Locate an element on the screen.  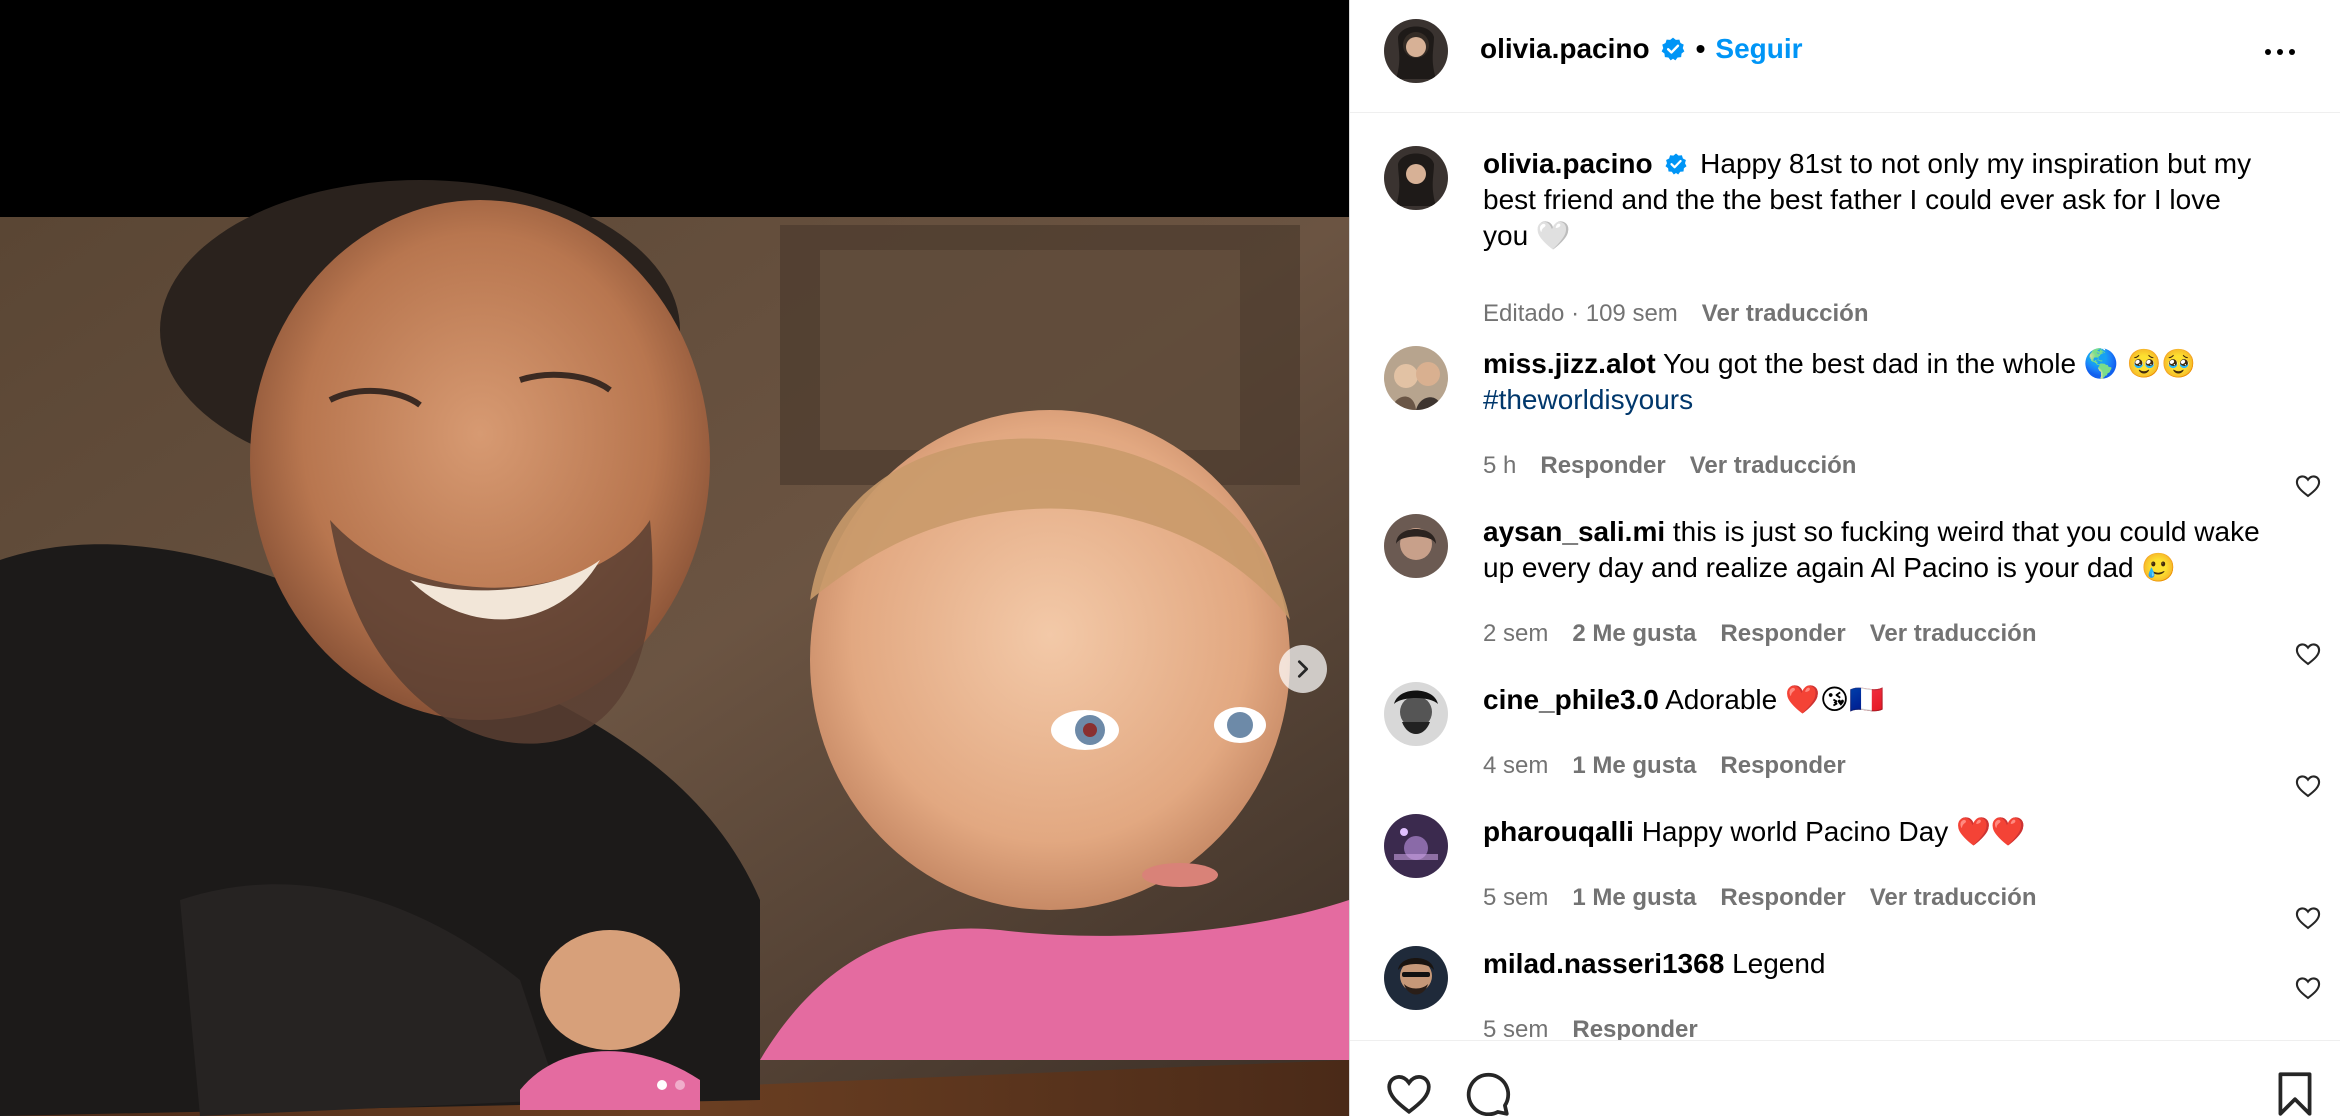
carousel-dot is located at coordinates (680, 1085).